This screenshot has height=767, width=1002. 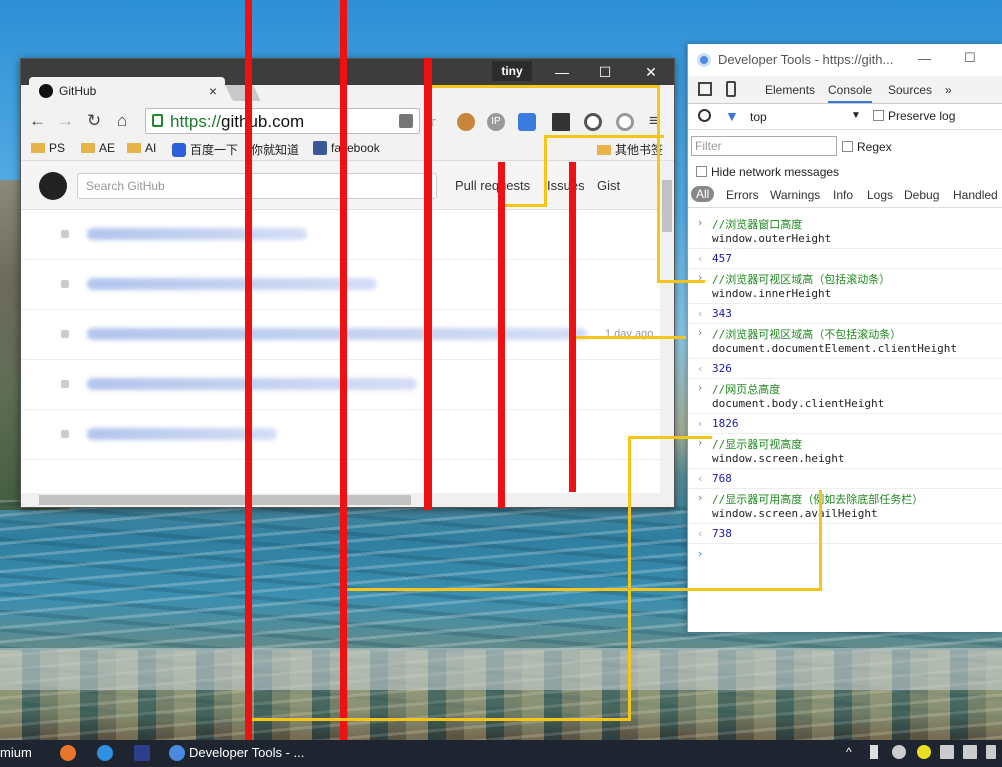 I want to click on forward-icon: →, so click(x=65, y=121).